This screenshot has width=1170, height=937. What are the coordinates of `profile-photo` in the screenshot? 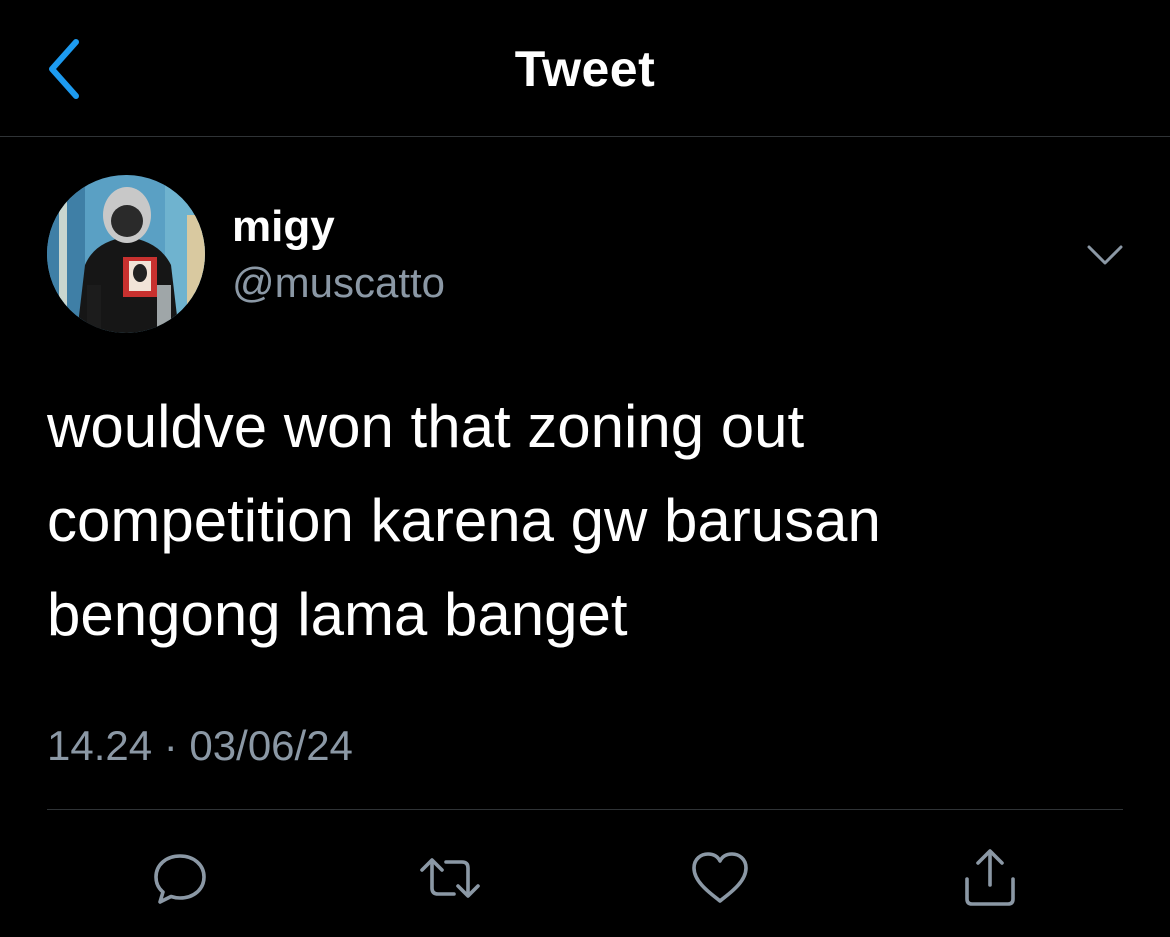 It's located at (126, 254).